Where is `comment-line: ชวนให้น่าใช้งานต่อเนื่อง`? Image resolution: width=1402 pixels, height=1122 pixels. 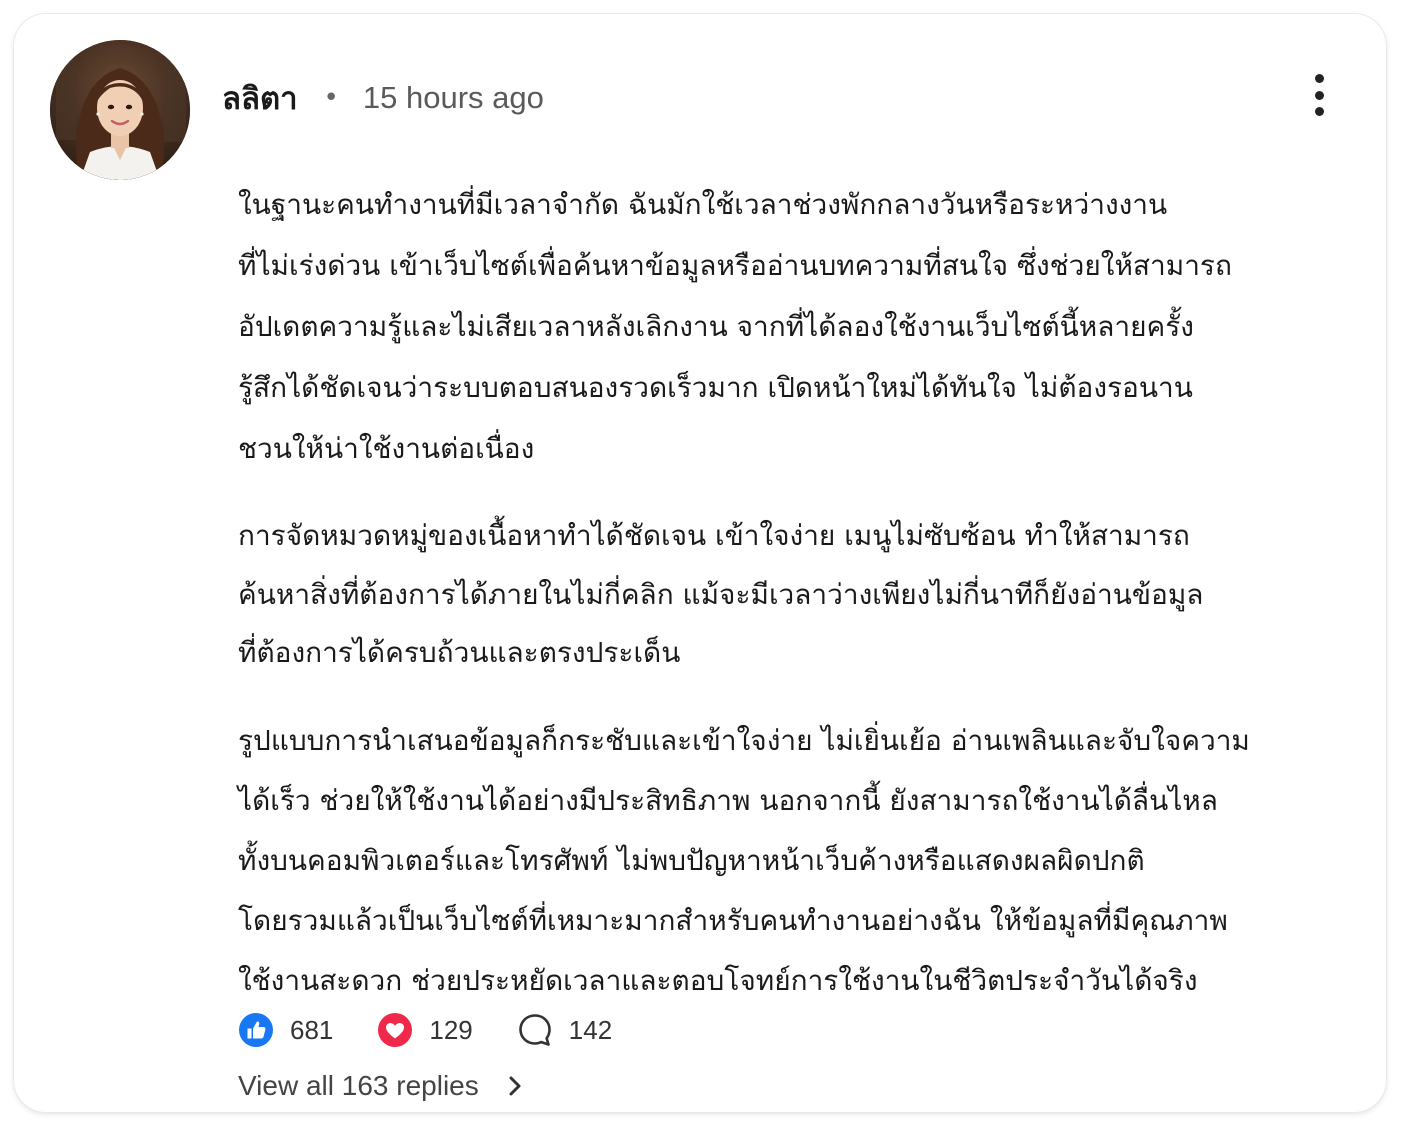
comment-line: ชวนให้น่าใช้งานต่อเนื่อง is located at coordinates (386, 448).